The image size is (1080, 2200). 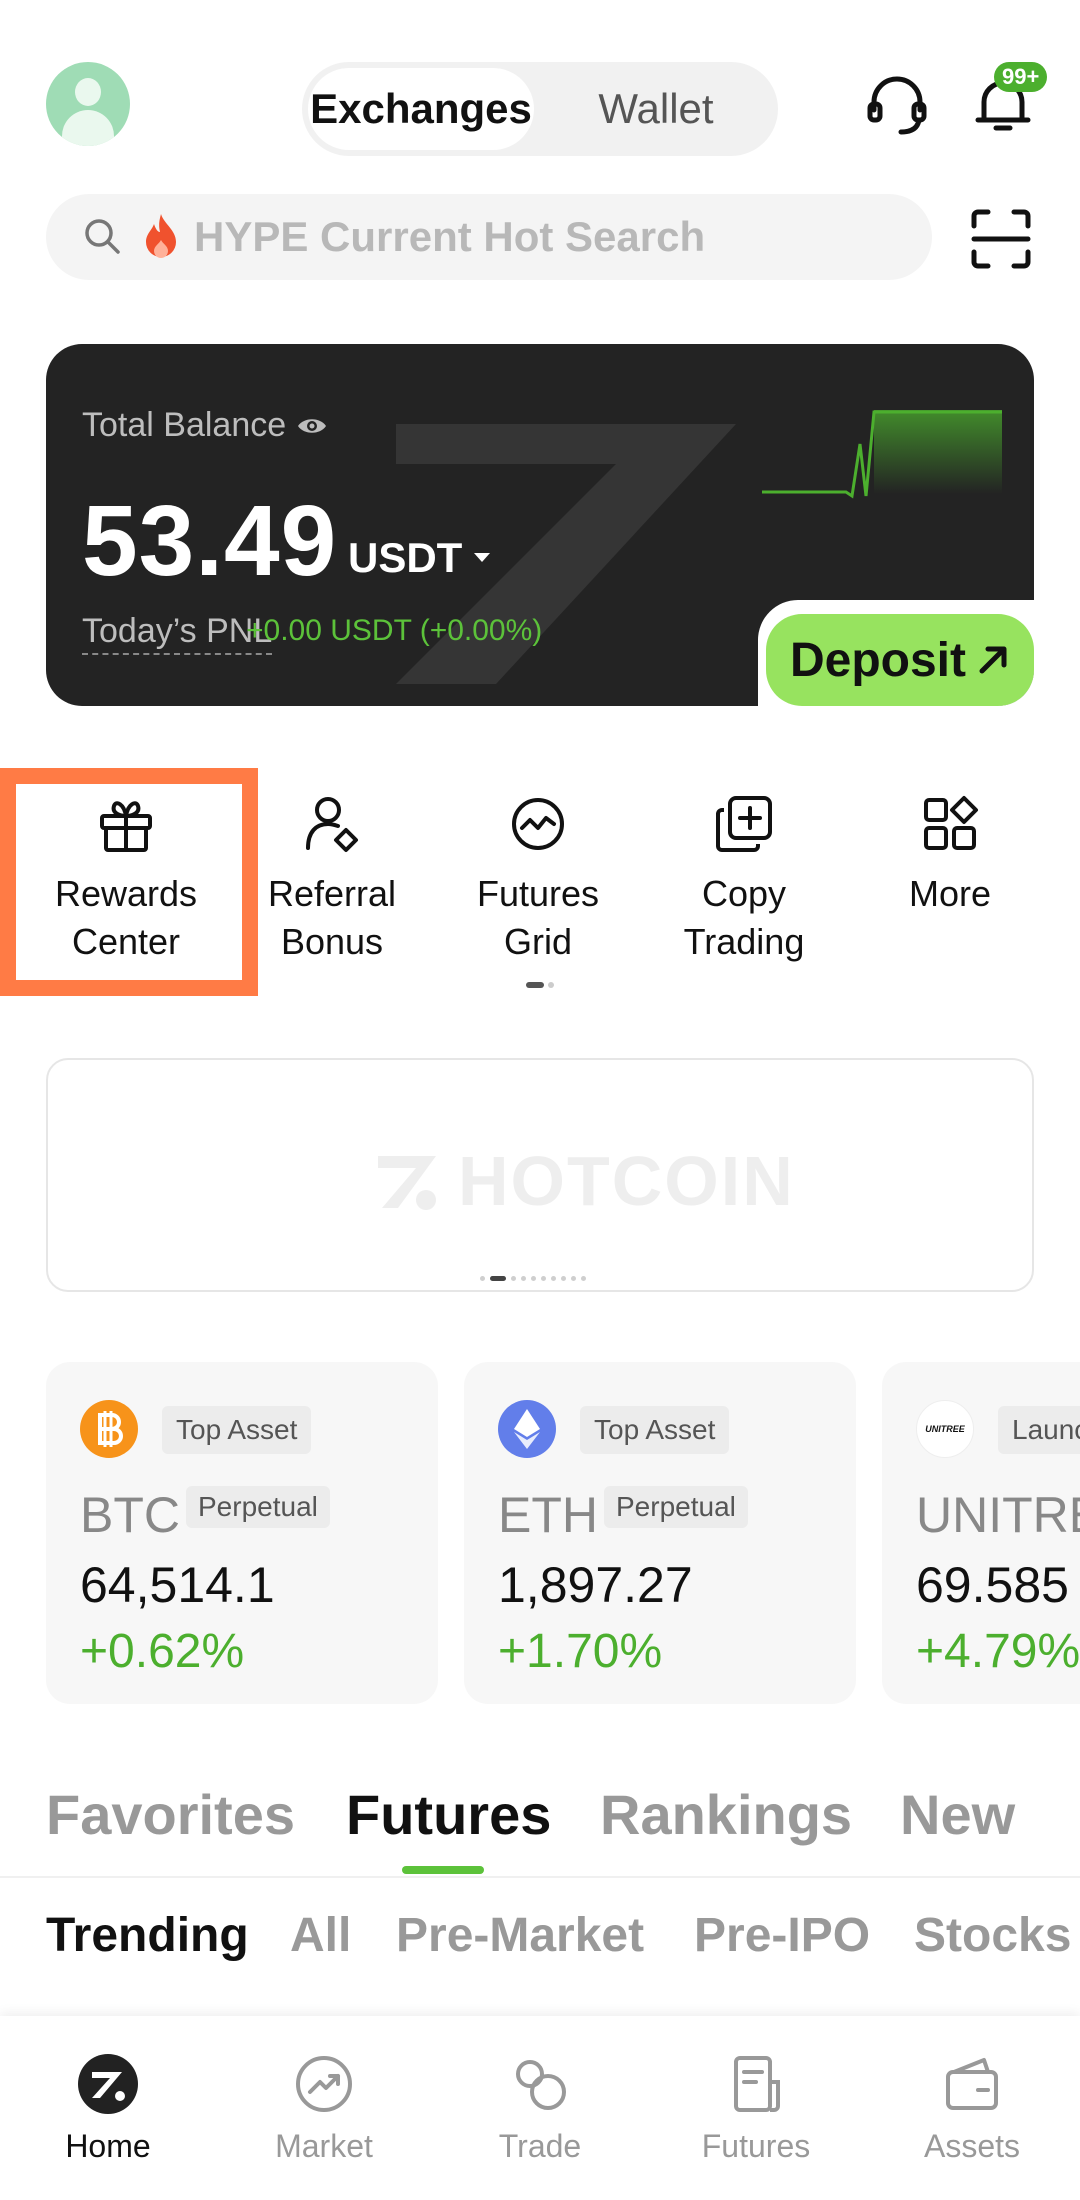 I want to click on deposit-button: Deposit, so click(x=900, y=660).